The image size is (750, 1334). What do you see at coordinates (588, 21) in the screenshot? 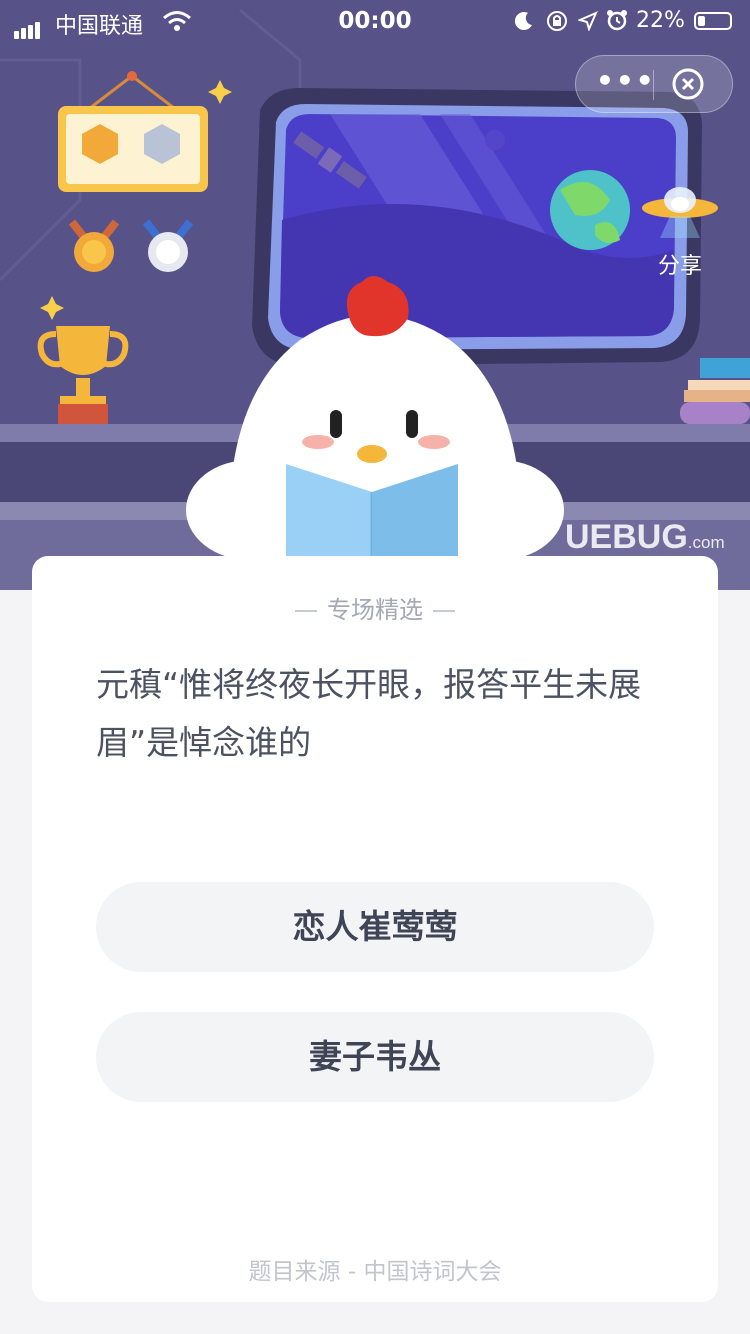
I see `location-arrow-icon` at bounding box center [588, 21].